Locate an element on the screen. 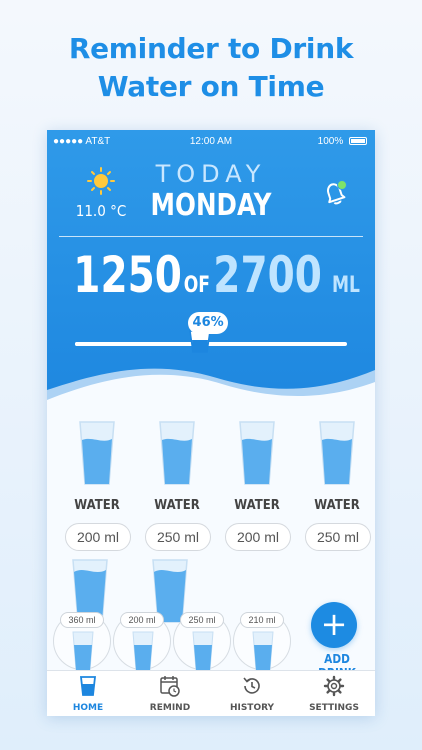  battery-indicator: 100% is located at coordinates (342, 141).